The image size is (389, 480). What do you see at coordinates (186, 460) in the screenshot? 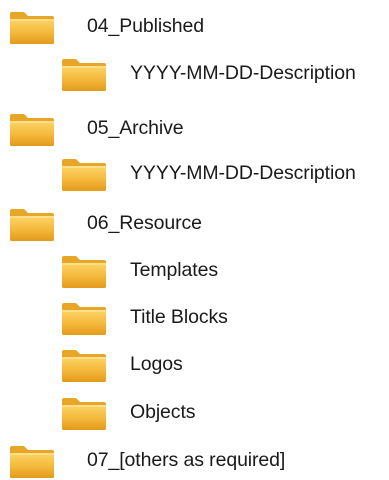
I see `tree-row-label: 07_[others as required]` at bounding box center [186, 460].